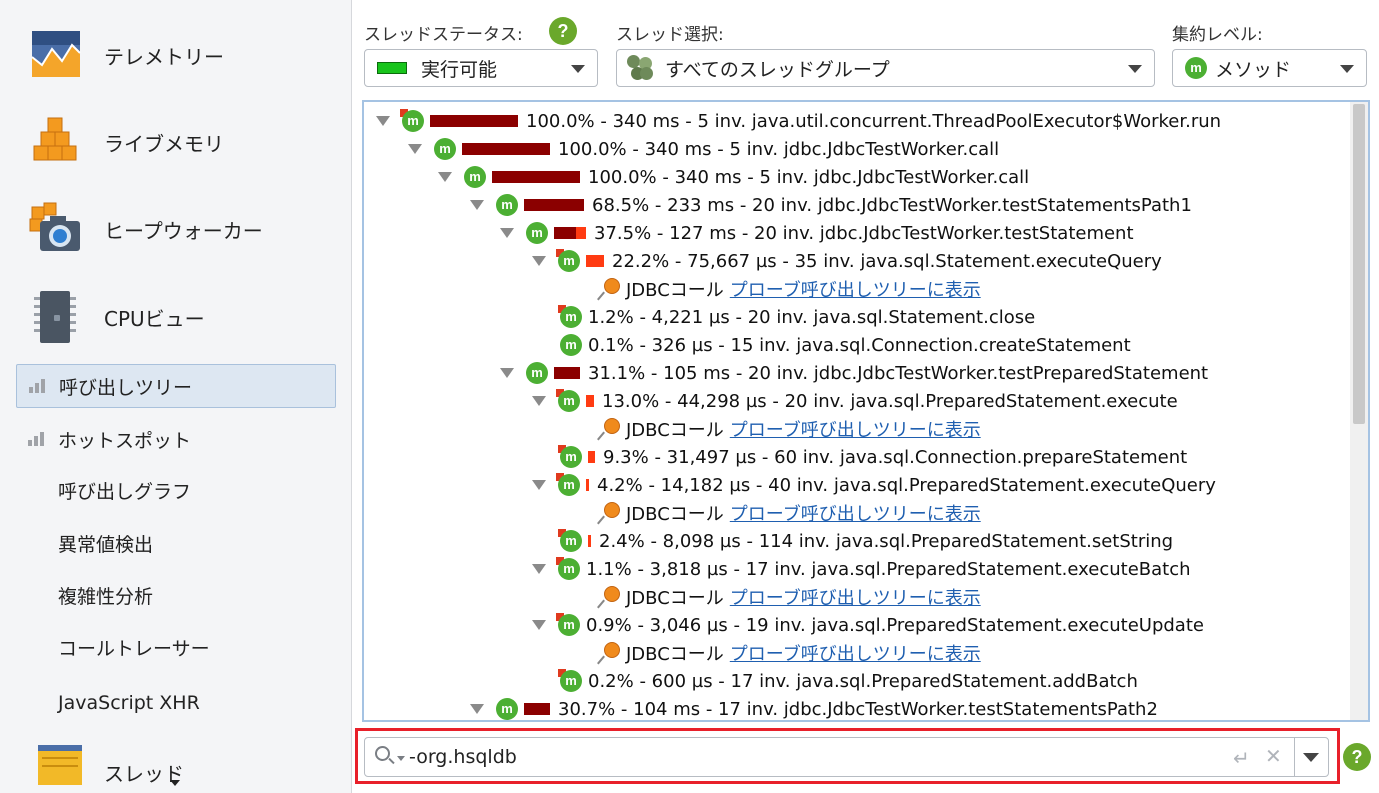  I want to click on filter-input, so click(809, 757).